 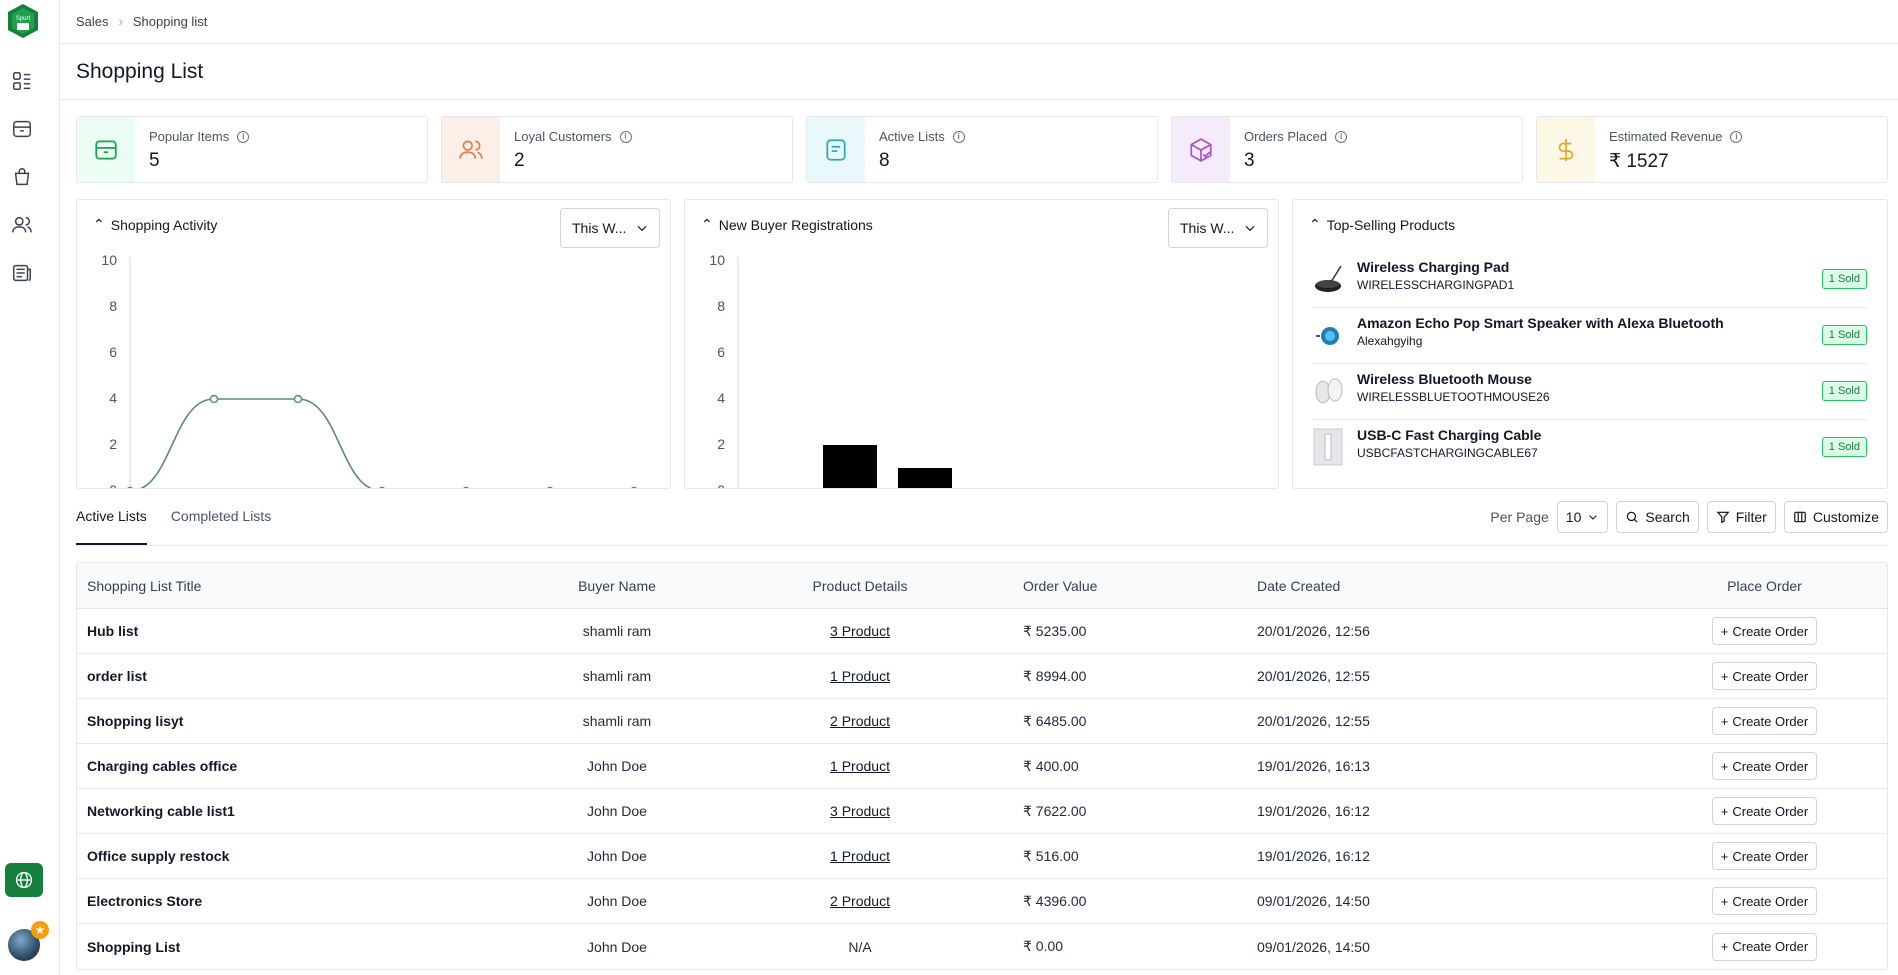 What do you see at coordinates (1390, 341) in the screenshot?
I see `product-sku: Alexahgyihg` at bounding box center [1390, 341].